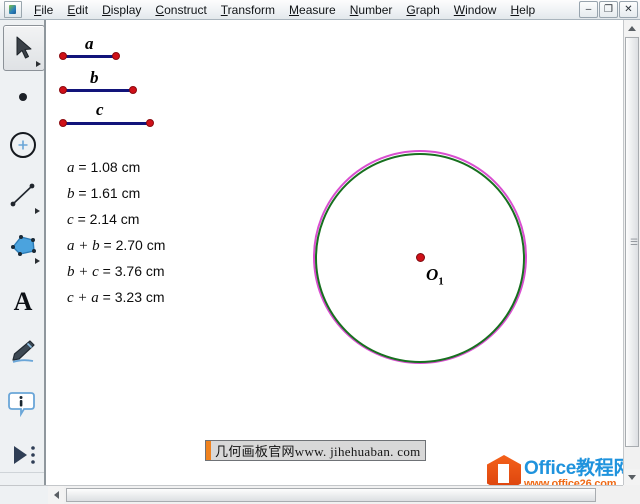 The width and height of the screenshot is (640, 504). What do you see at coordinates (109, 193) in the screenshot?
I see `measurement-b-value: = 1.61 cm` at bounding box center [109, 193].